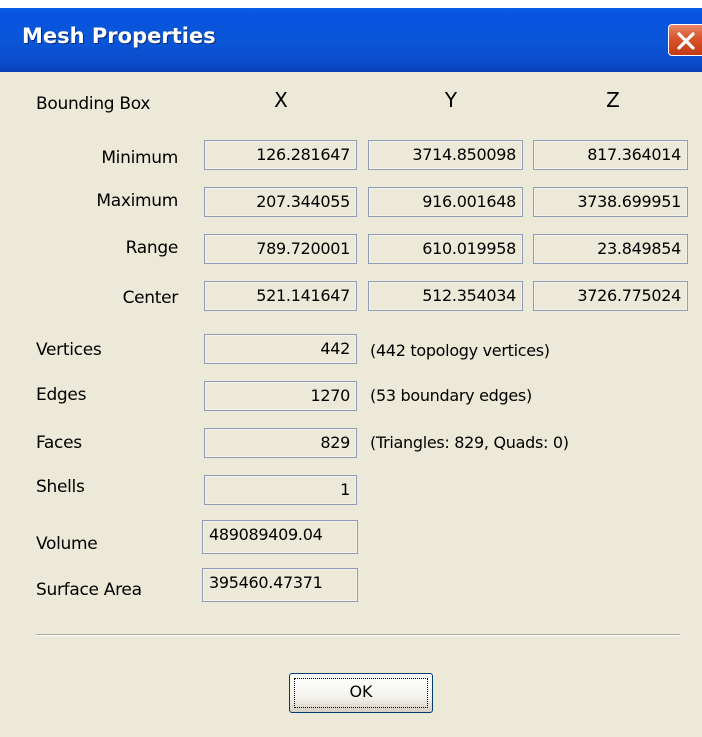 The width and height of the screenshot is (702, 737). What do you see at coordinates (59, 443) in the screenshot?
I see `faces-label: Faces` at bounding box center [59, 443].